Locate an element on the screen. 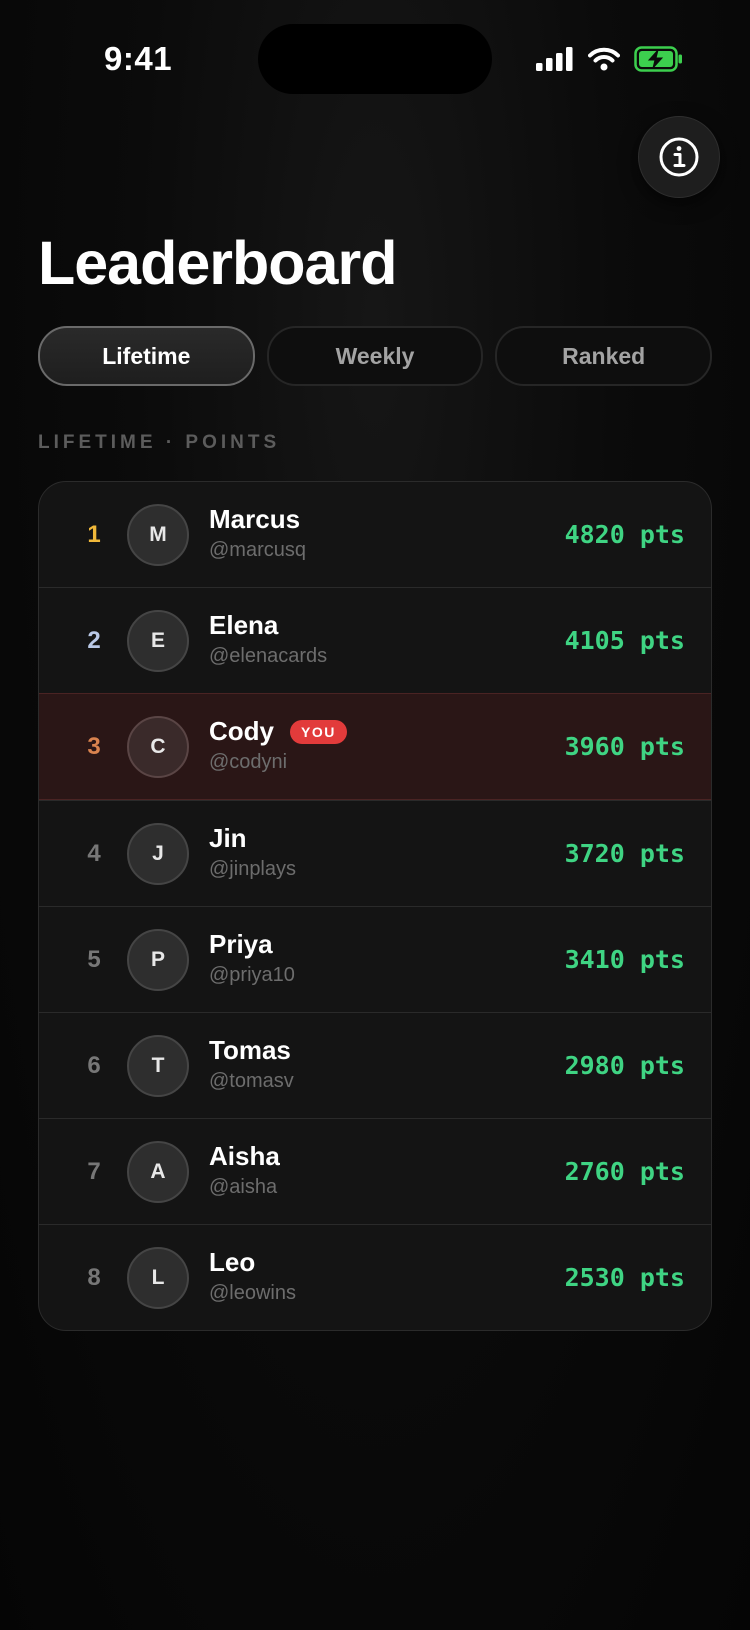 The width and height of the screenshot is (750, 1630). tab-weekly: Weekly is located at coordinates (375, 356).